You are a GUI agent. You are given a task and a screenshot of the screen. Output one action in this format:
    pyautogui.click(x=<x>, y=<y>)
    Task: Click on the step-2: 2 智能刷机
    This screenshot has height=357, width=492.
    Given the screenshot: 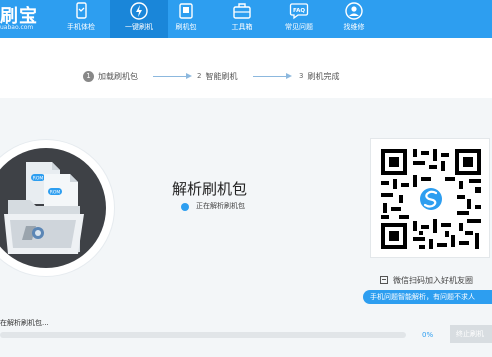 What is the action you would take?
    pyautogui.click(x=217, y=76)
    